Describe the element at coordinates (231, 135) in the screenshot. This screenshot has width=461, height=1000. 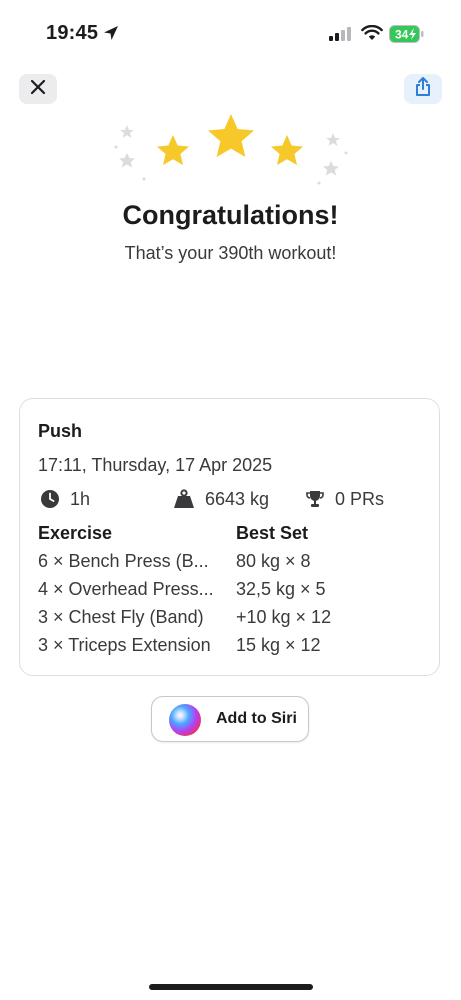
I see `star-center-icon` at that location.